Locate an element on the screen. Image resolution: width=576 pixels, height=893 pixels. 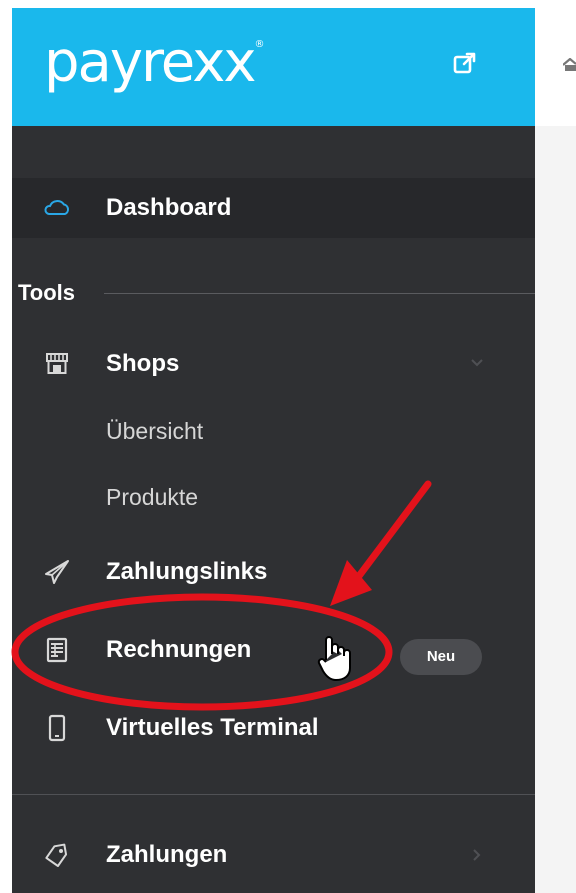
paper-plane-icon is located at coordinates (57, 572).